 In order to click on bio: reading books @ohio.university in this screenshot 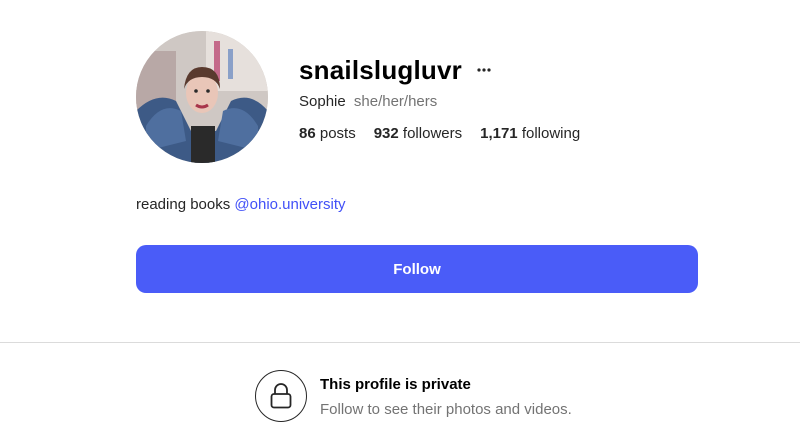, I will do `click(241, 205)`.